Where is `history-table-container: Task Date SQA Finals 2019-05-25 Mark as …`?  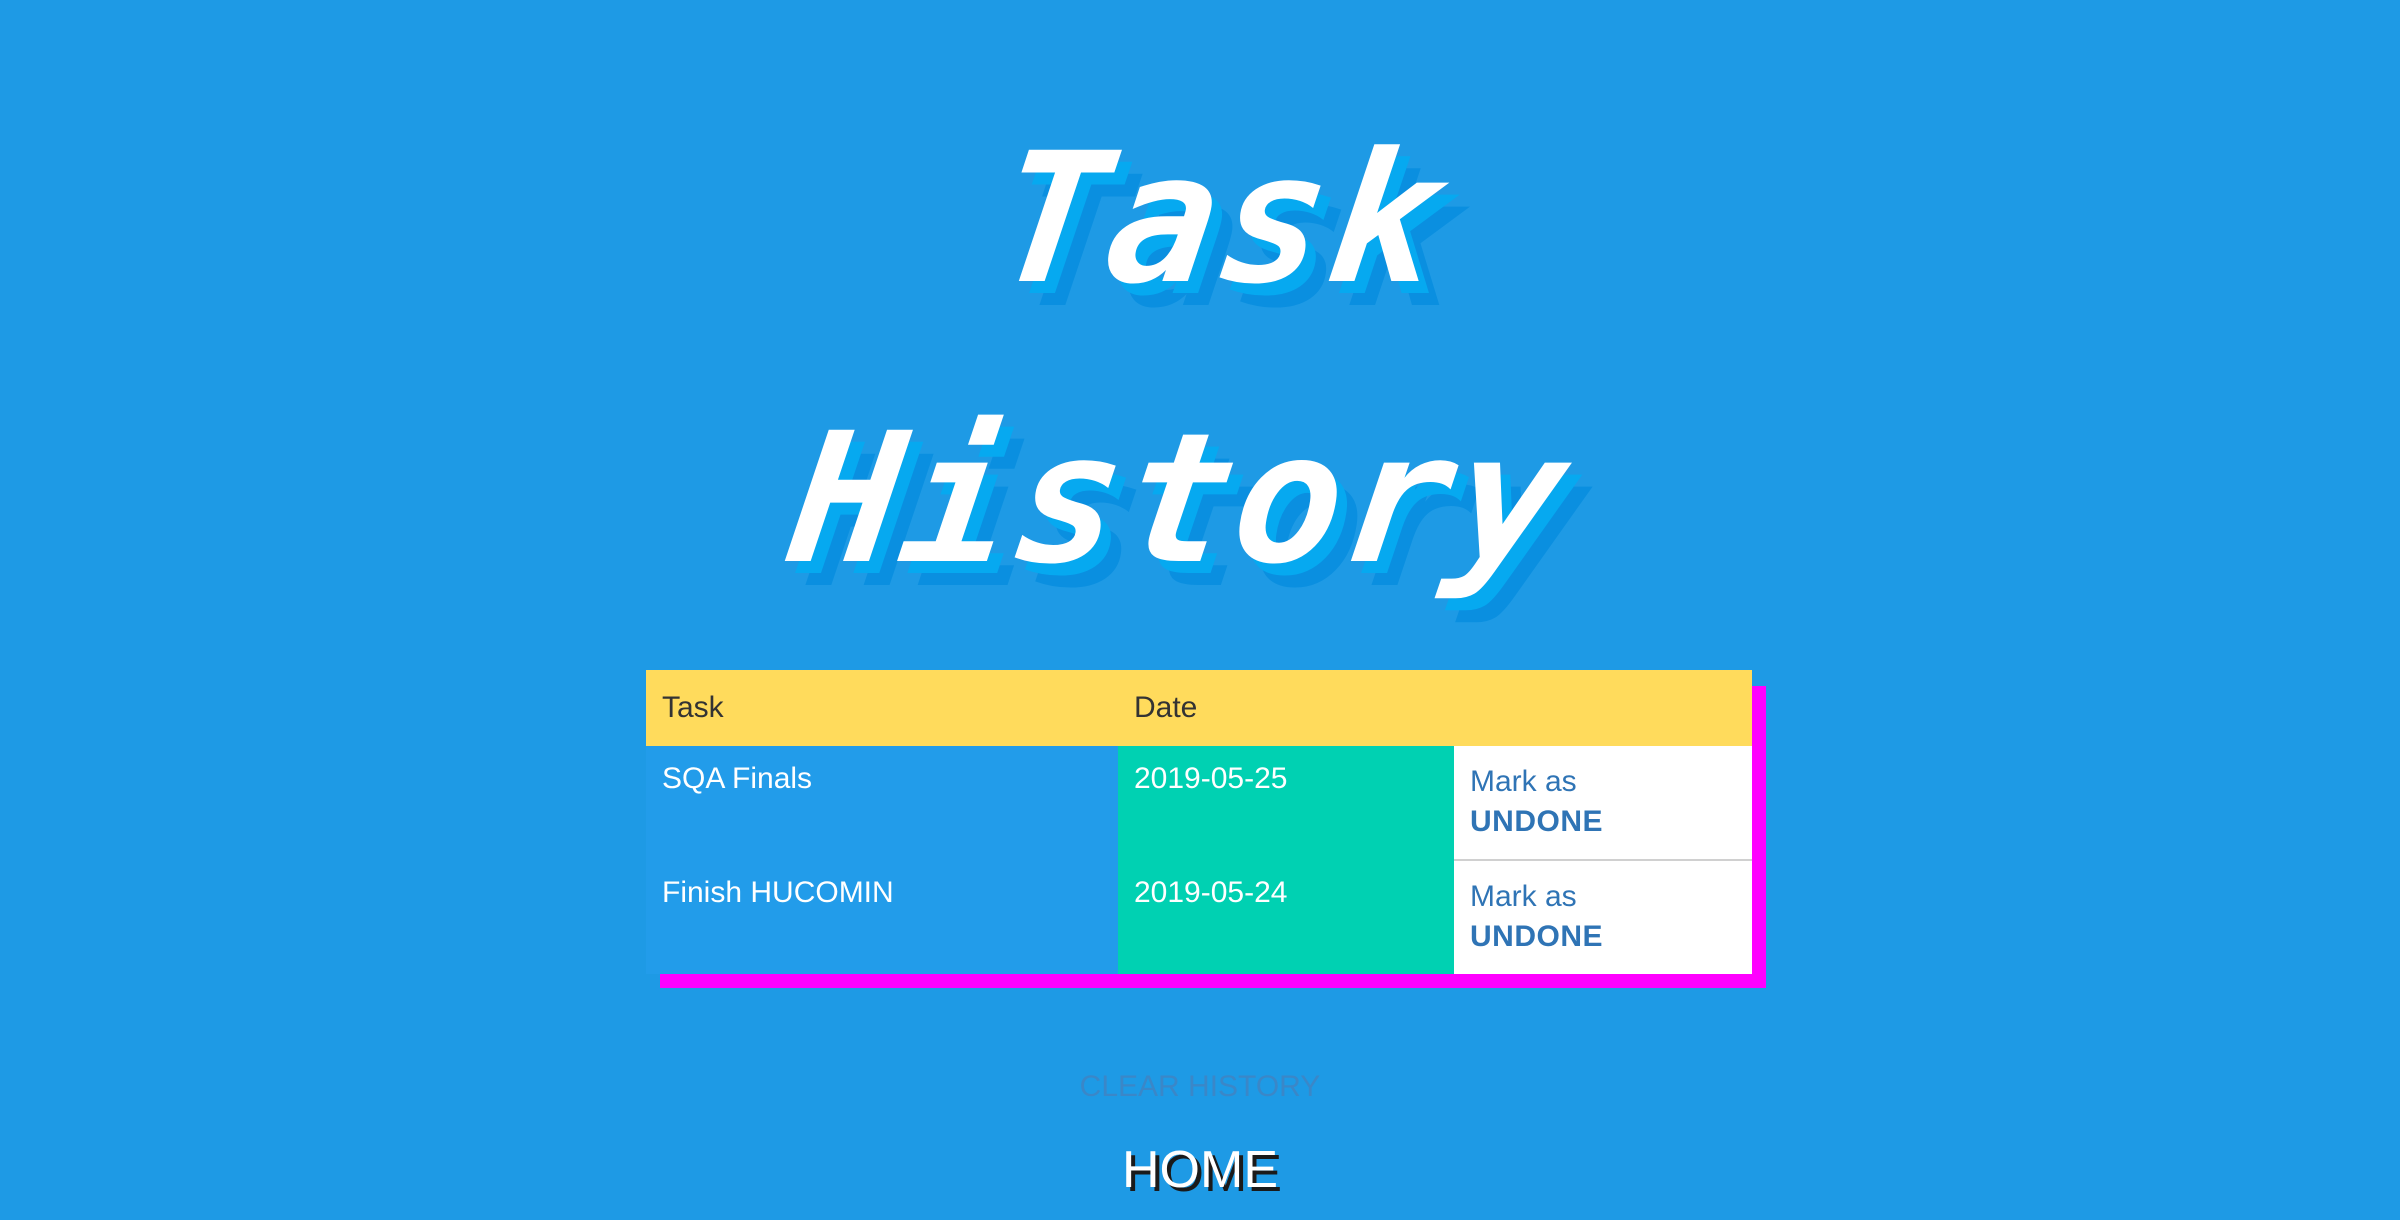 history-table-container: Task Date SQA Finals 2019-05-25 Mark as … is located at coordinates (1206, 829).